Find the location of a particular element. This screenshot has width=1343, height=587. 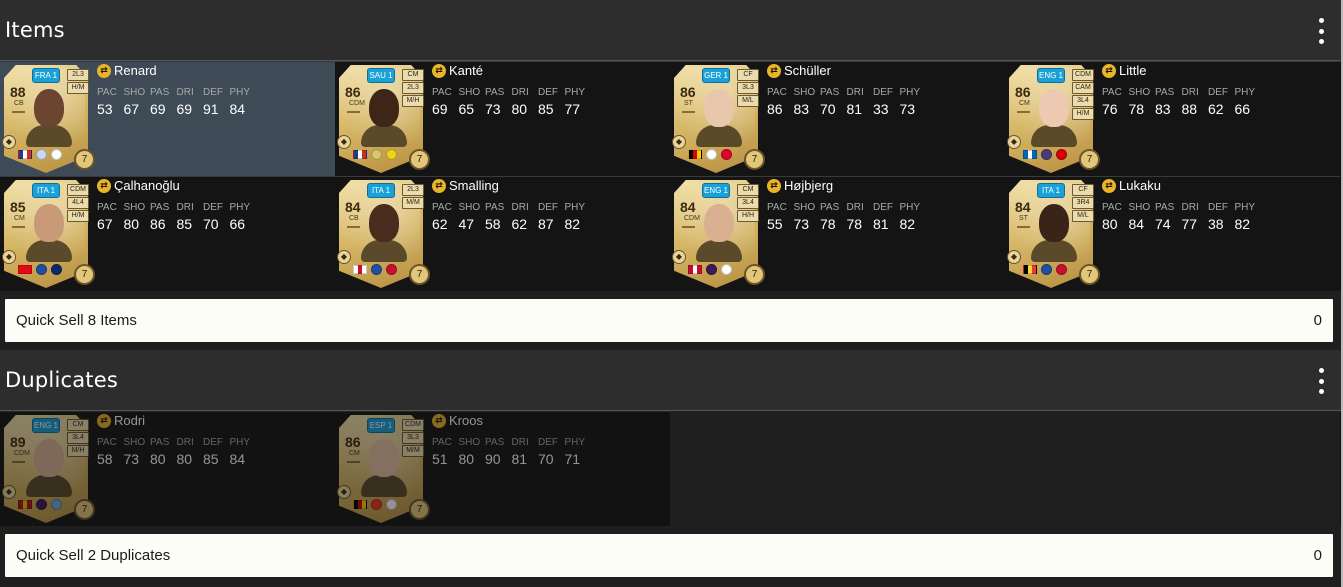

overall-rating: 84 is located at coordinates (353, 207).